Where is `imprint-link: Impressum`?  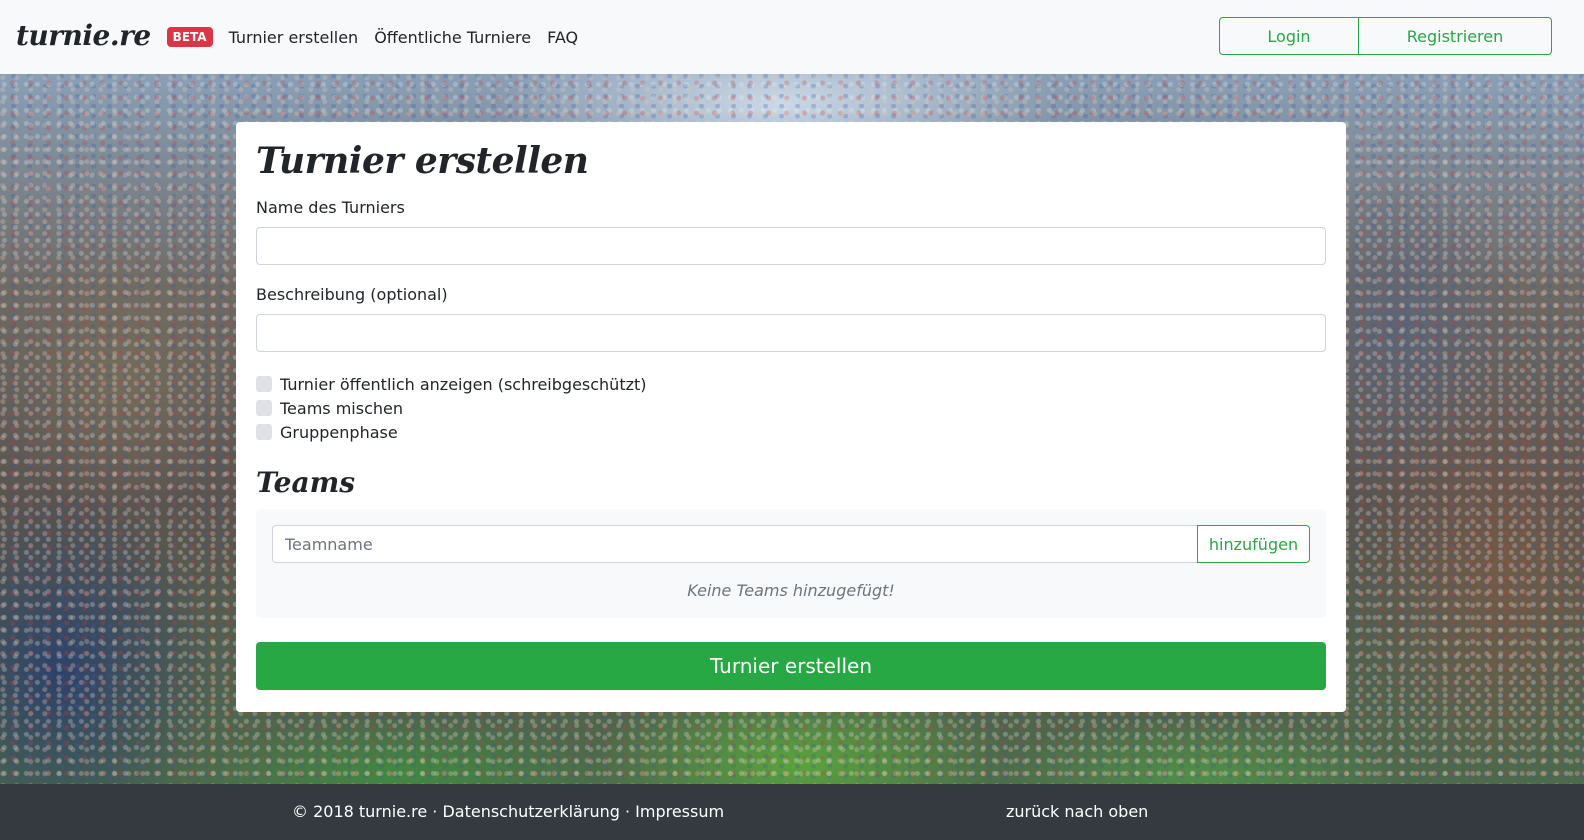 imprint-link: Impressum is located at coordinates (679, 811).